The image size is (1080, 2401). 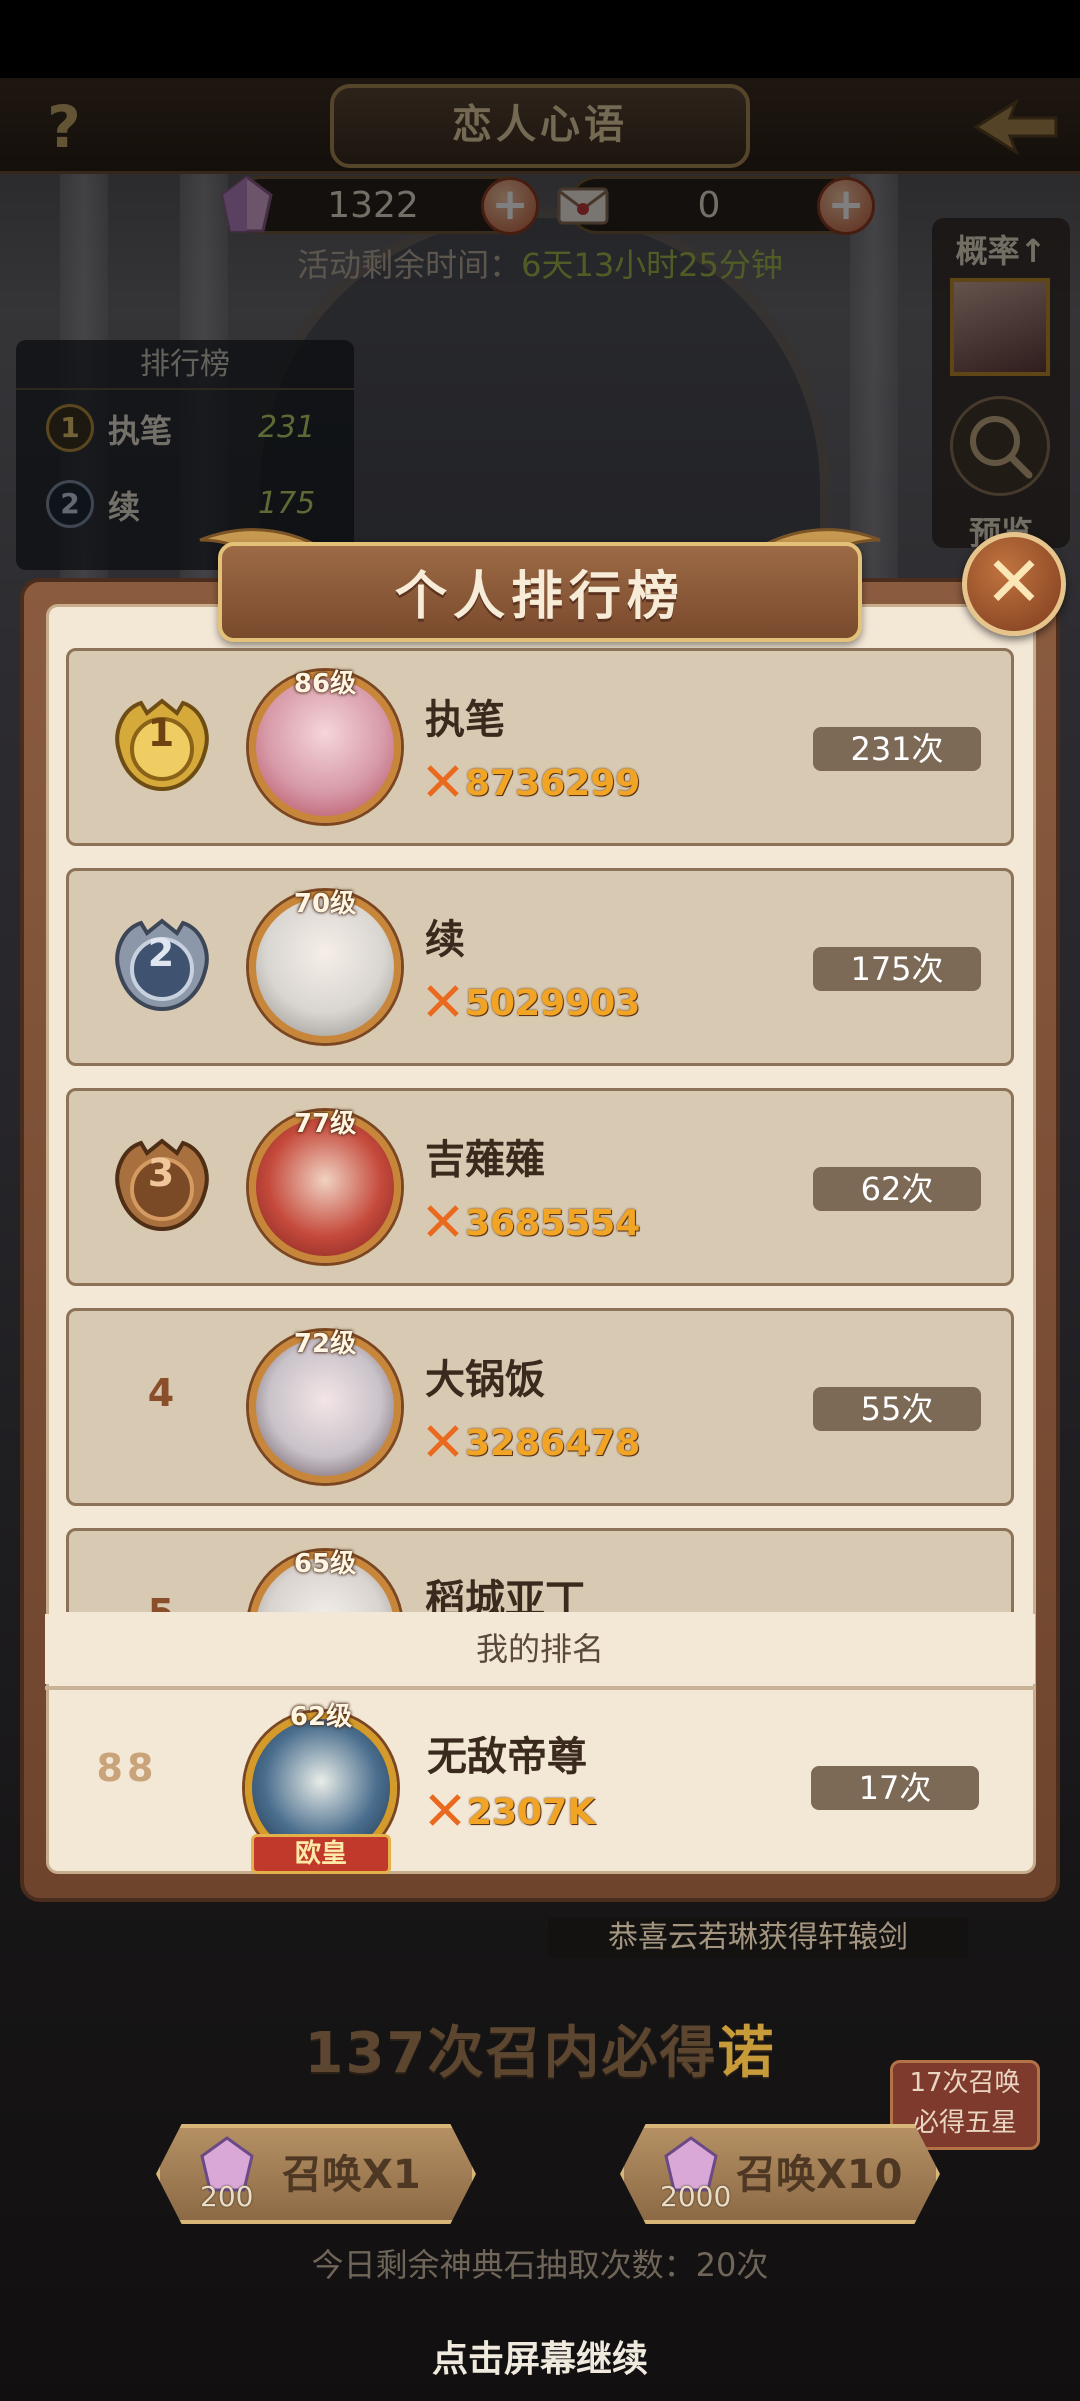 I want to click on status-bar, so click(x=540, y=39).